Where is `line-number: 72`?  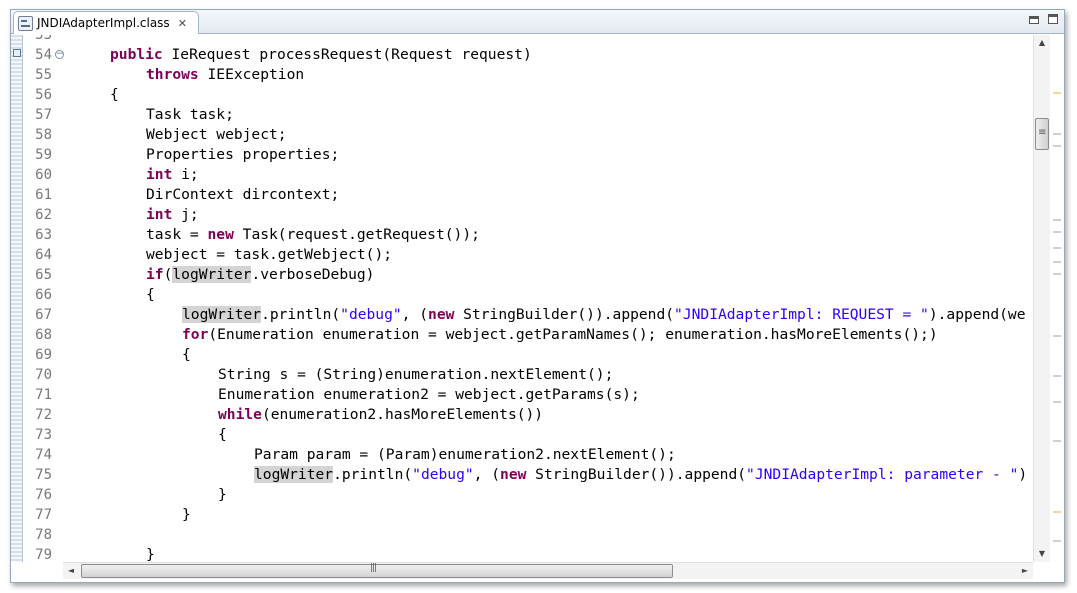 line-number: 72 is located at coordinates (43, 415).